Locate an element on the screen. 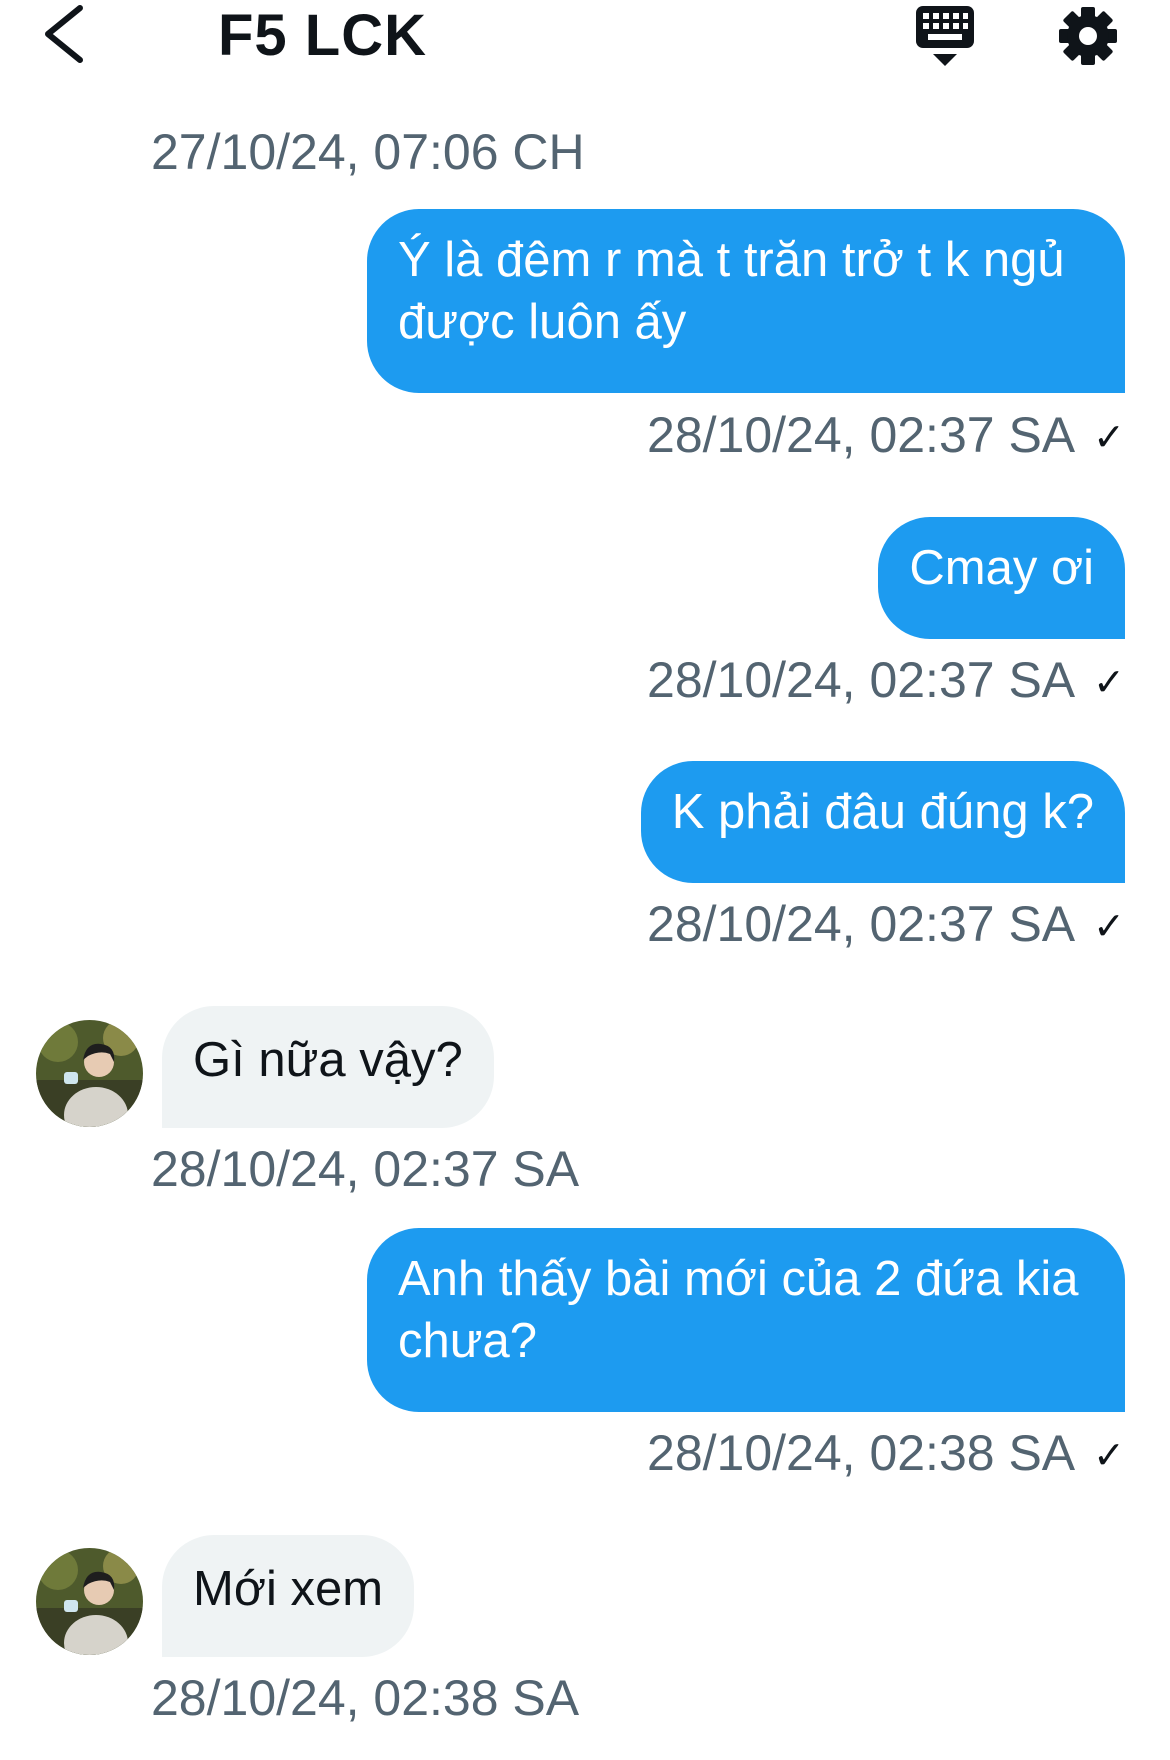 The height and width of the screenshot is (1760, 1170). message-text: Anh thấy bài mới của 2 đứa kia chưa? is located at coordinates (738, 1310).